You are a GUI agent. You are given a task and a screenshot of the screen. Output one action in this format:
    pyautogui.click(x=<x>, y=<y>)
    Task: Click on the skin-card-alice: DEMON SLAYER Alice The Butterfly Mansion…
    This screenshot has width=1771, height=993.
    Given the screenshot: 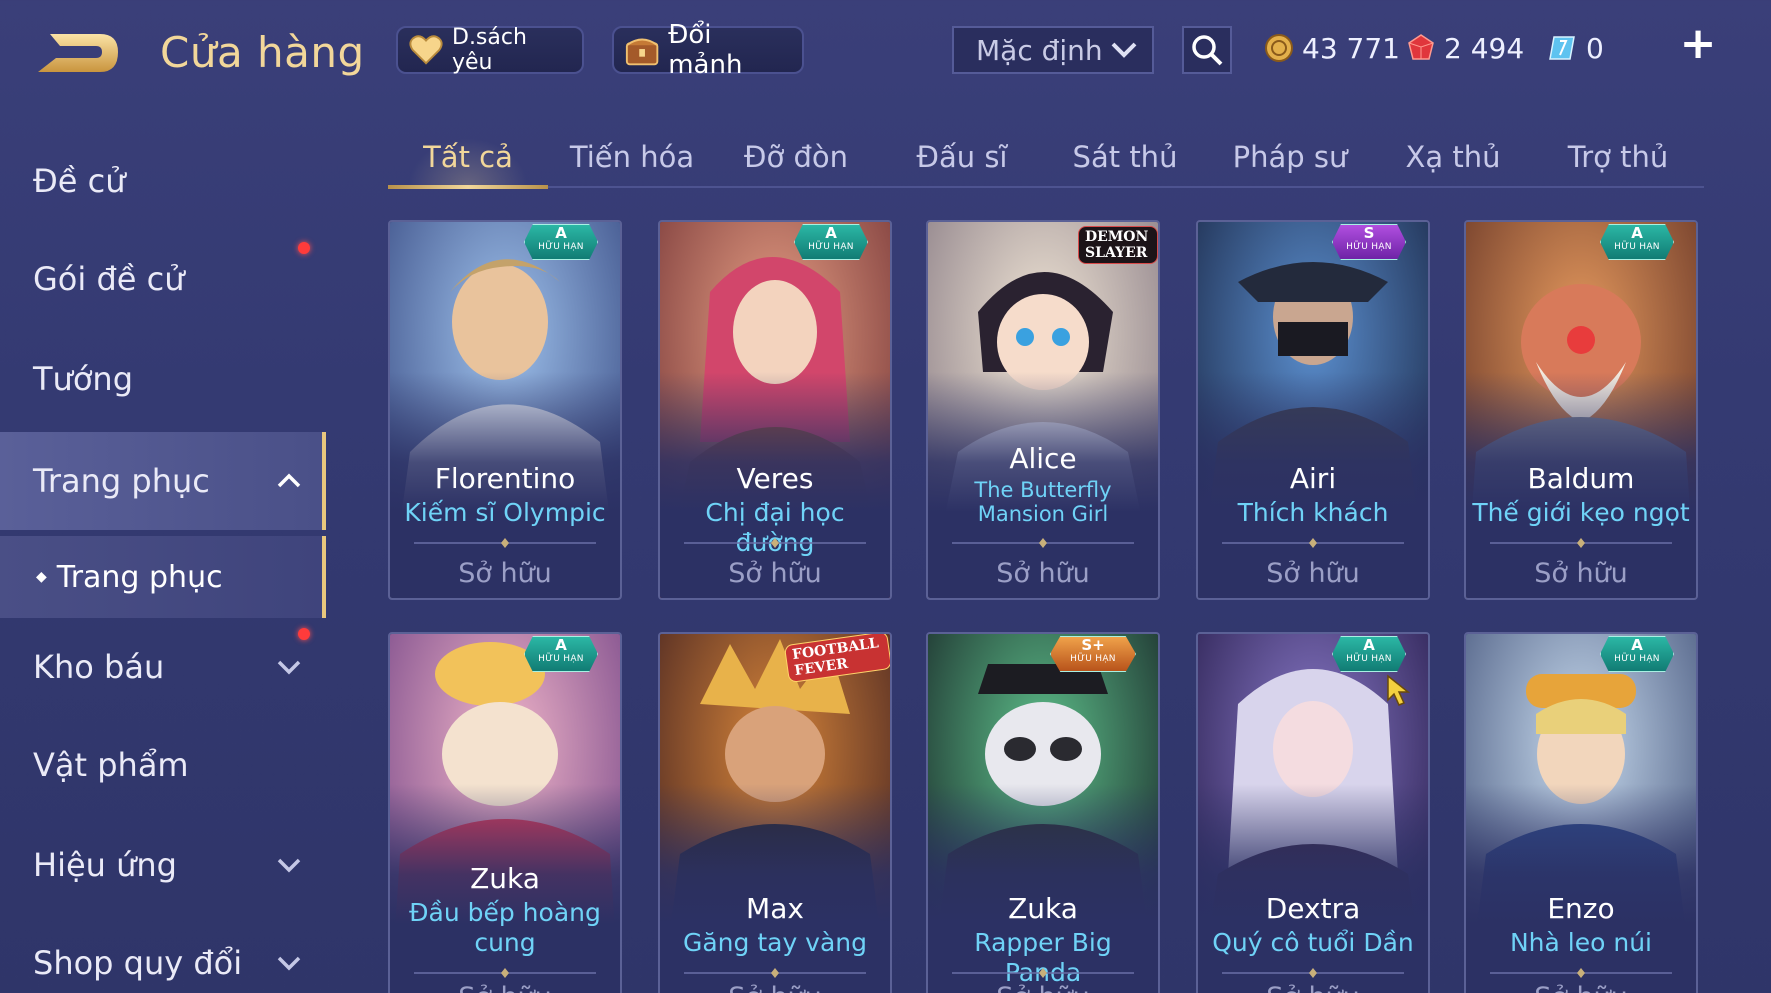 What is the action you would take?
    pyautogui.click(x=1043, y=410)
    